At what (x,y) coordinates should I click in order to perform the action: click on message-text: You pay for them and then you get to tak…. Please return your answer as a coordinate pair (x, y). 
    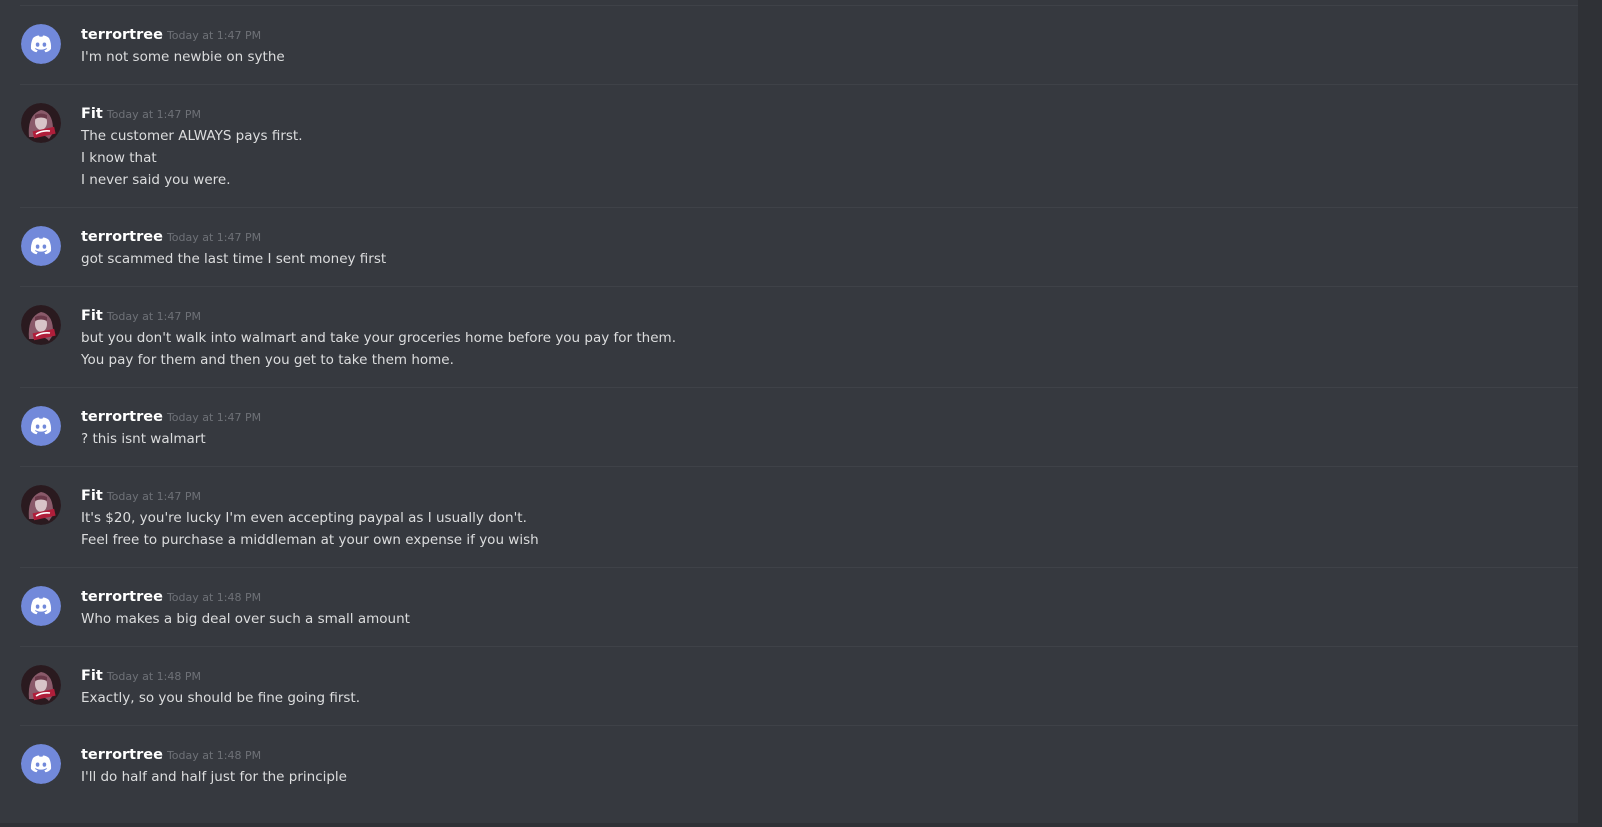
    Looking at the image, I should click on (267, 360).